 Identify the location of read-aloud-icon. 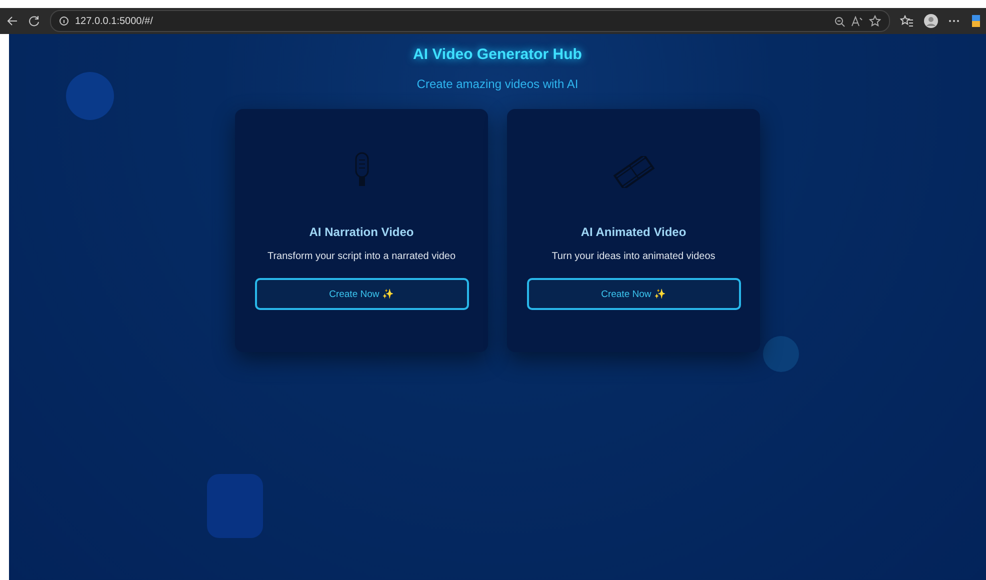
(857, 21).